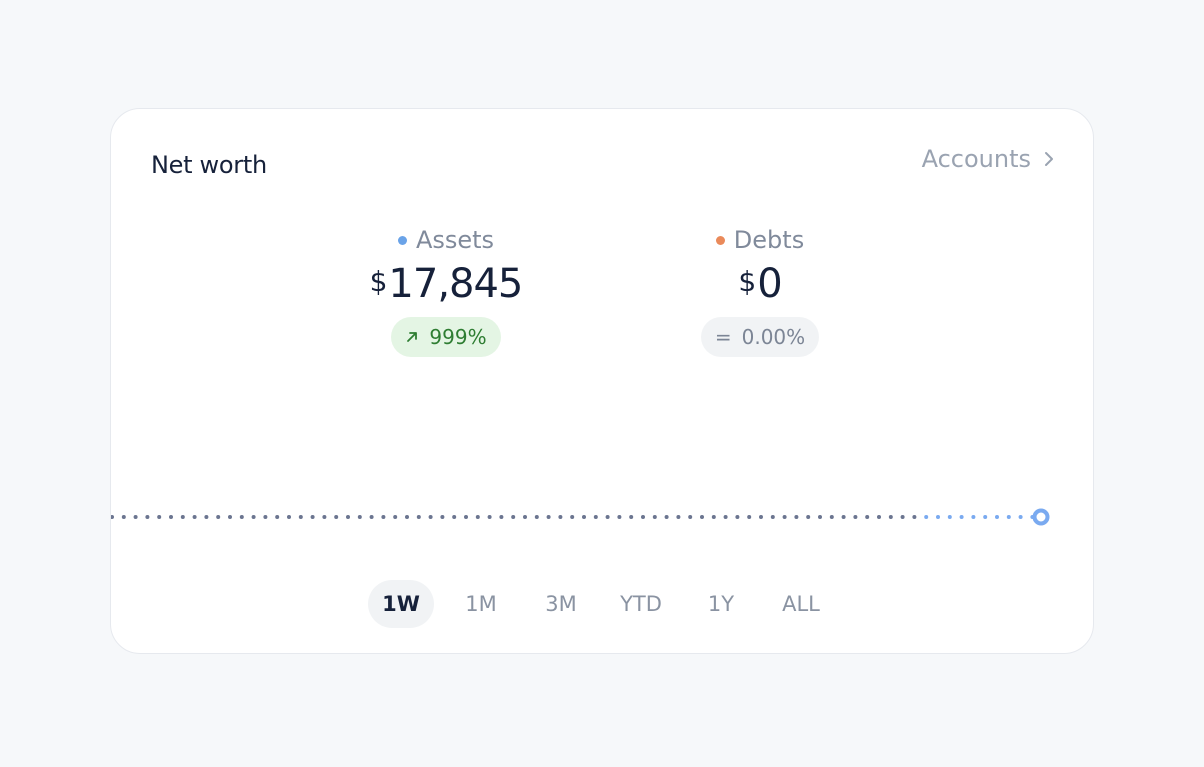 The height and width of the screenshot is (767, 1204). I want to click on range-tab-1m: 1M, so click(481, 604).